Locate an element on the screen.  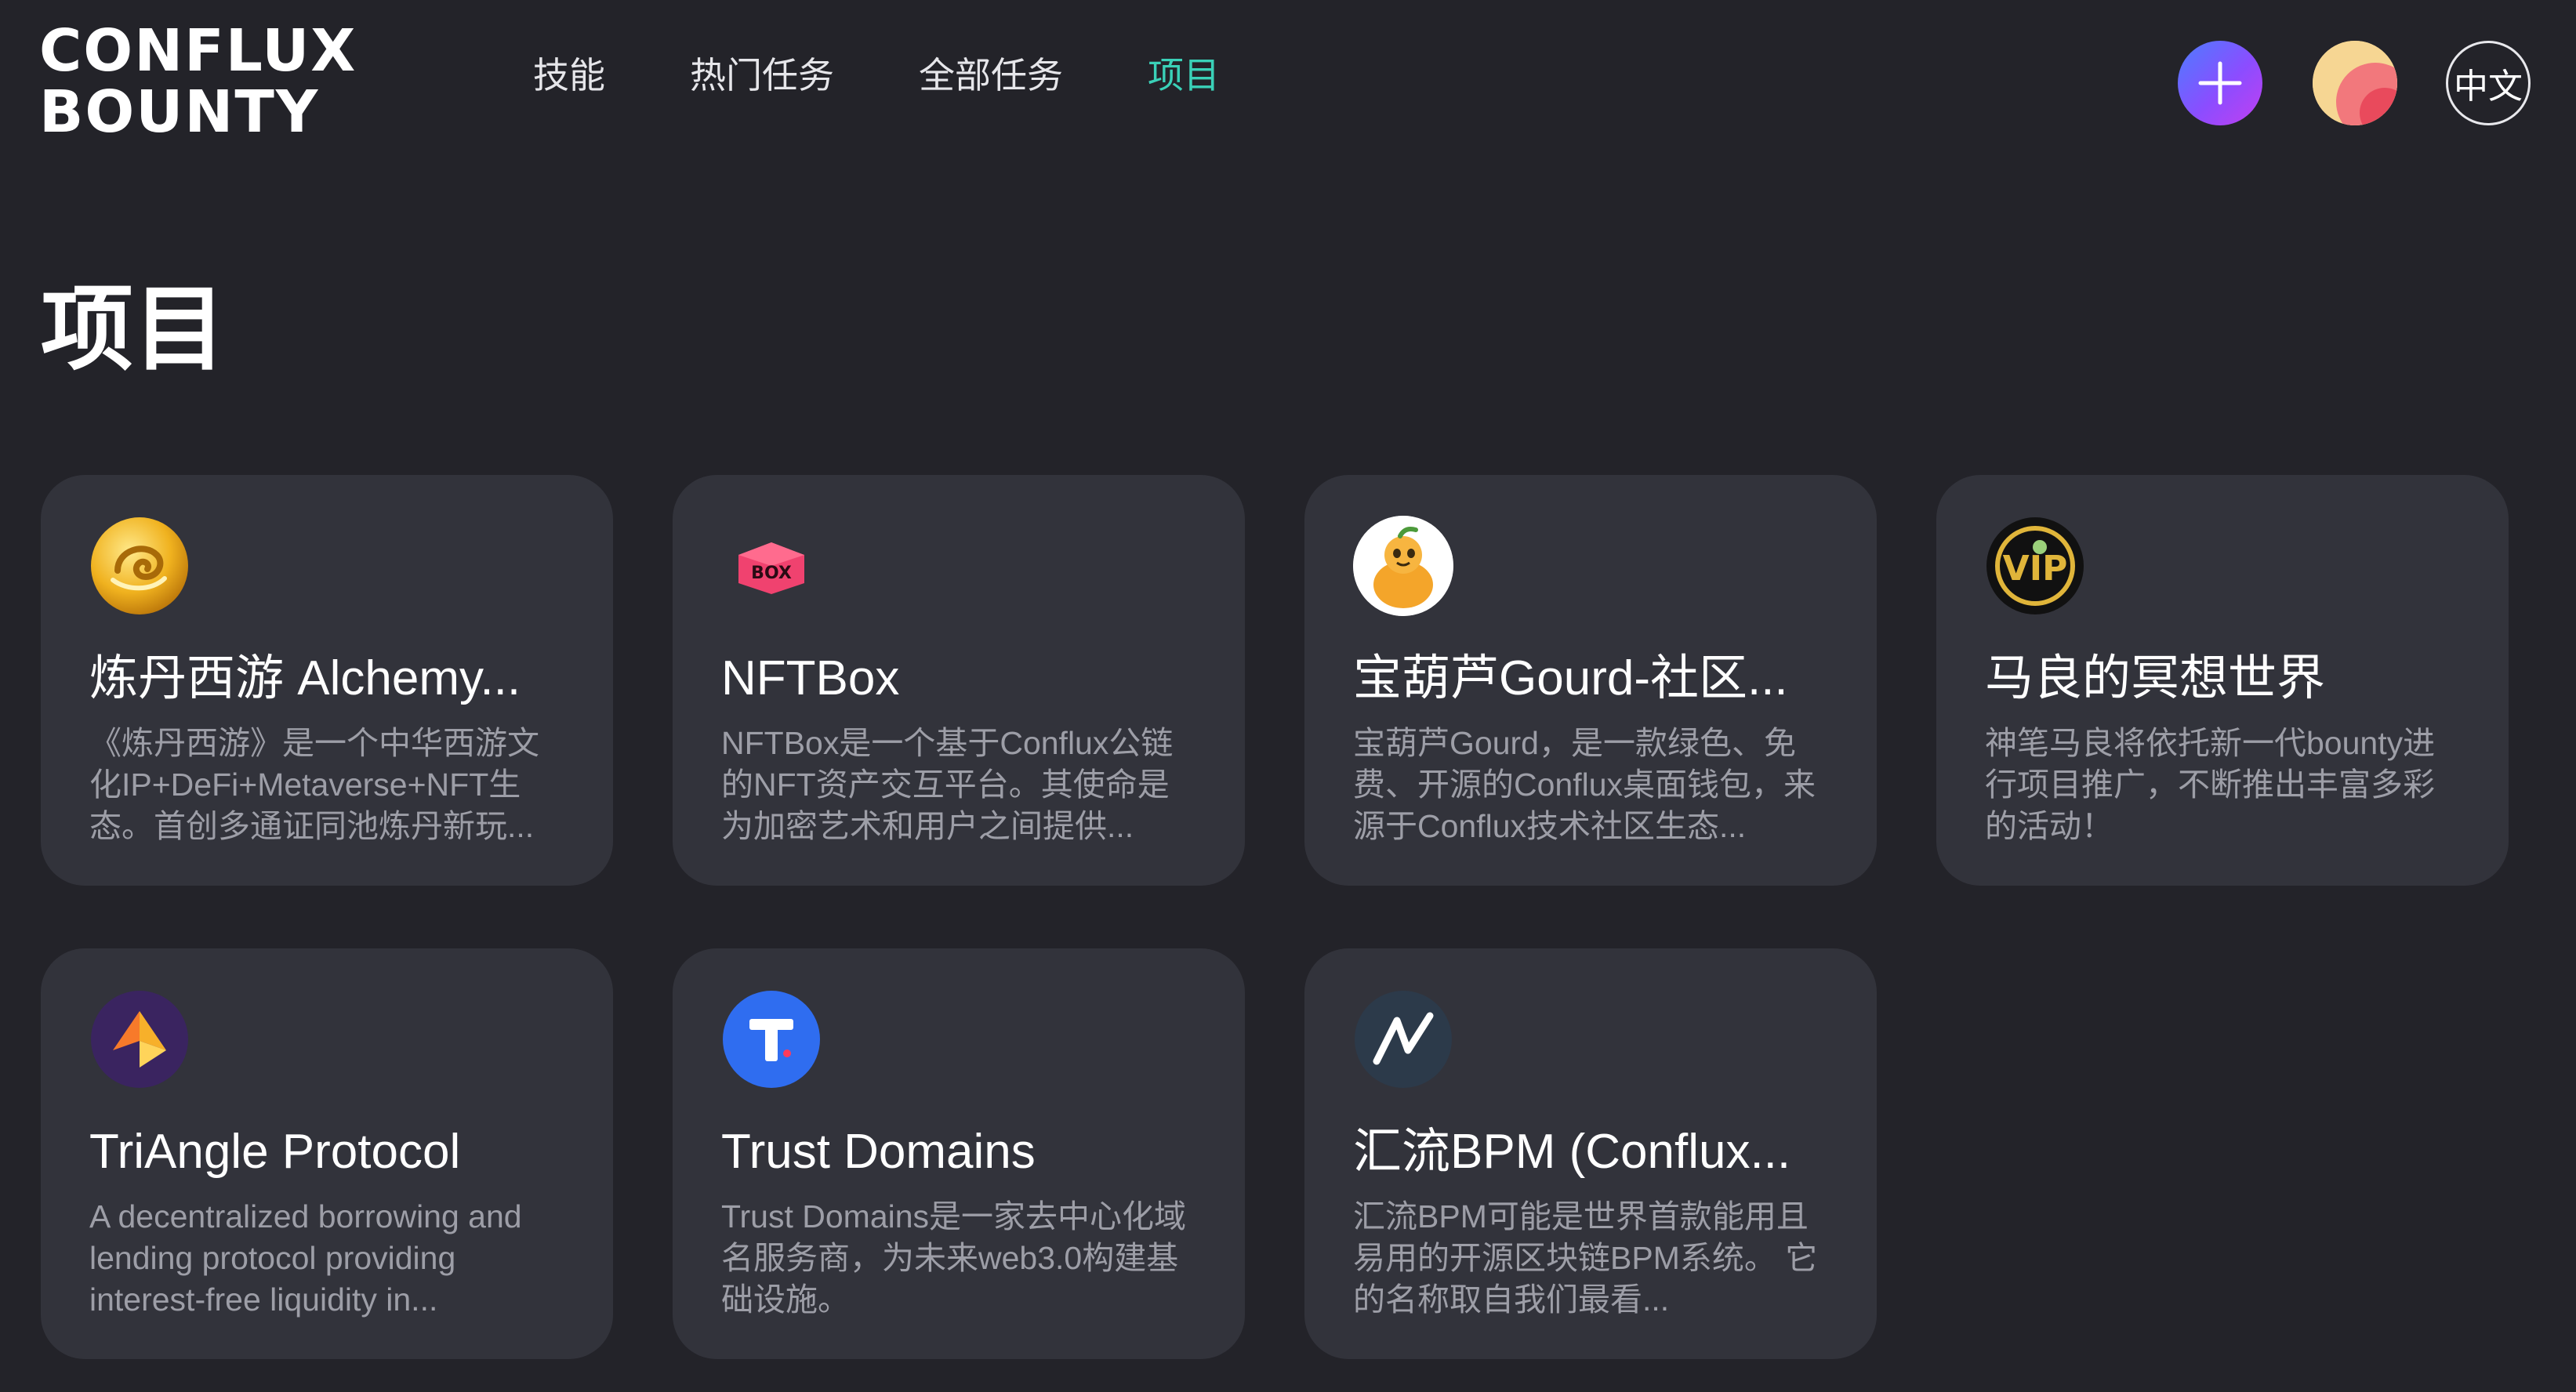
logo-line-1: CONFLUX is located at coordinates (198, 51).